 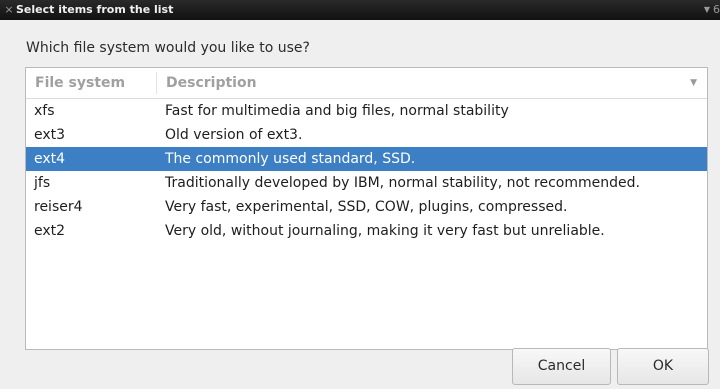 I want to click on cancel-button: Cancel, so click(x=561, y=366).